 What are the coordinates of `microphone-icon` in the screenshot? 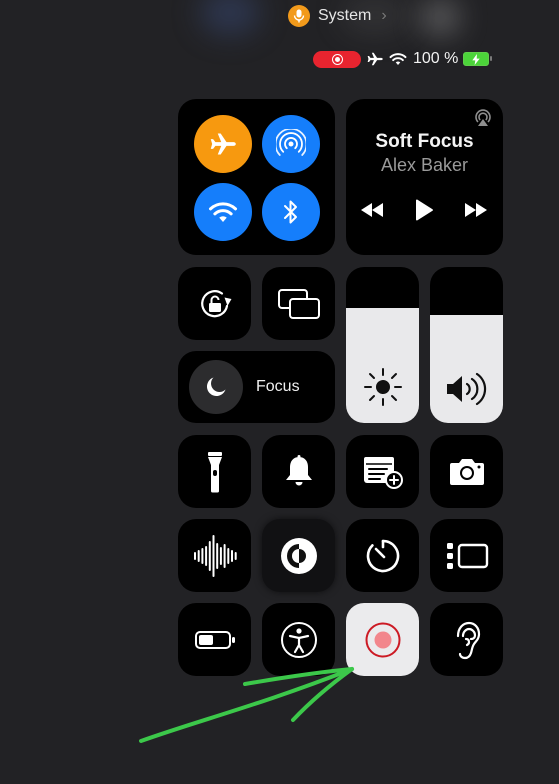 It's located at (299, 16).